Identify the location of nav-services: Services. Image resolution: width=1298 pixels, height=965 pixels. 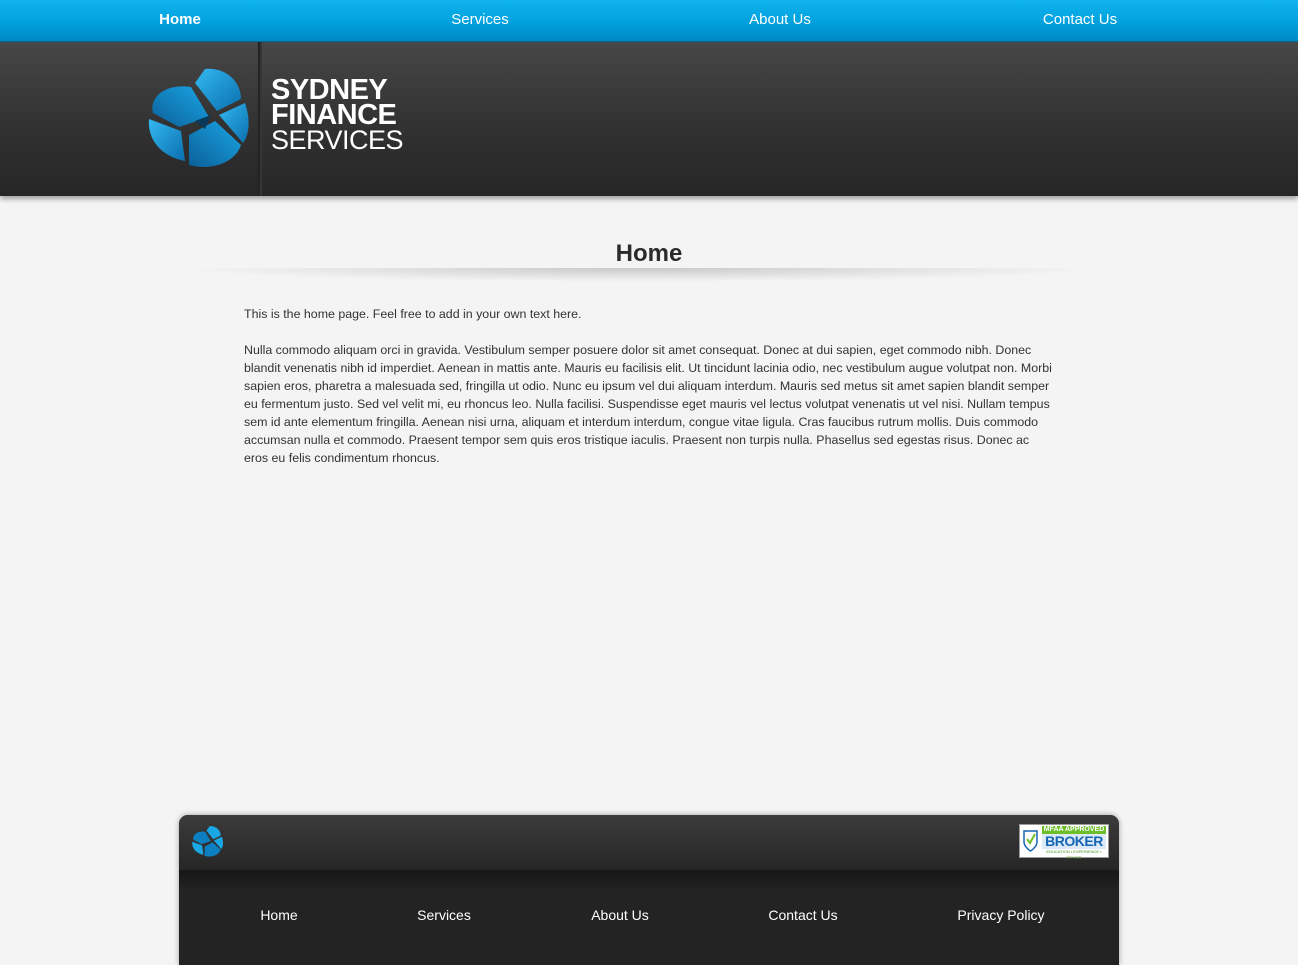
(480, 19).